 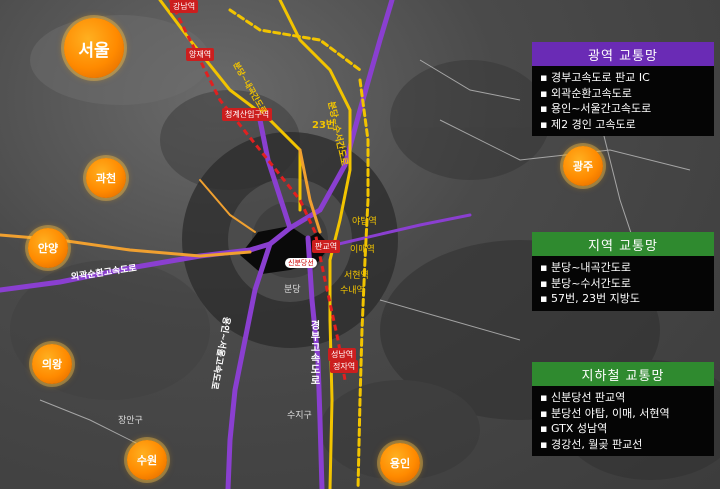 I want to click on panel-regional-item: ▪ 57번, 23번 지방도, so click(x=590, y=298).